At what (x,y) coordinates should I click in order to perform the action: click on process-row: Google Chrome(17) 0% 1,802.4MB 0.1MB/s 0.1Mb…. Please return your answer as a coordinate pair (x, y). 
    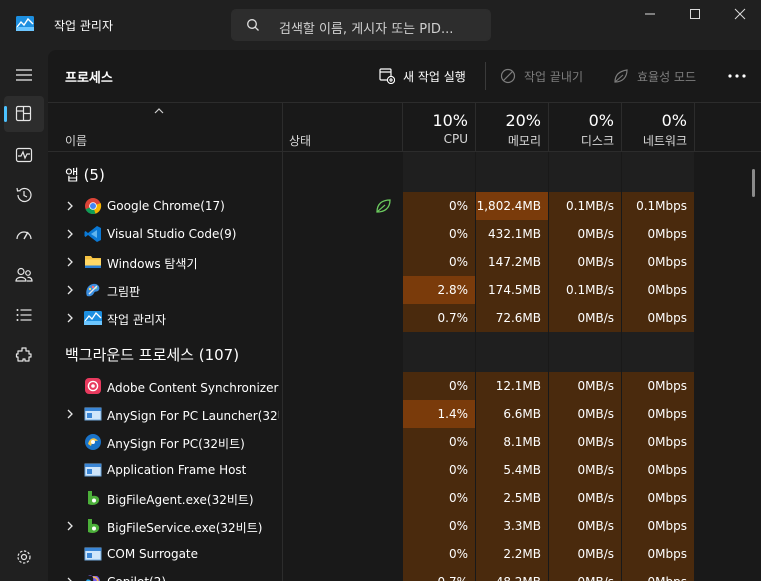
    Looking at the image, I should click on (404, 206).